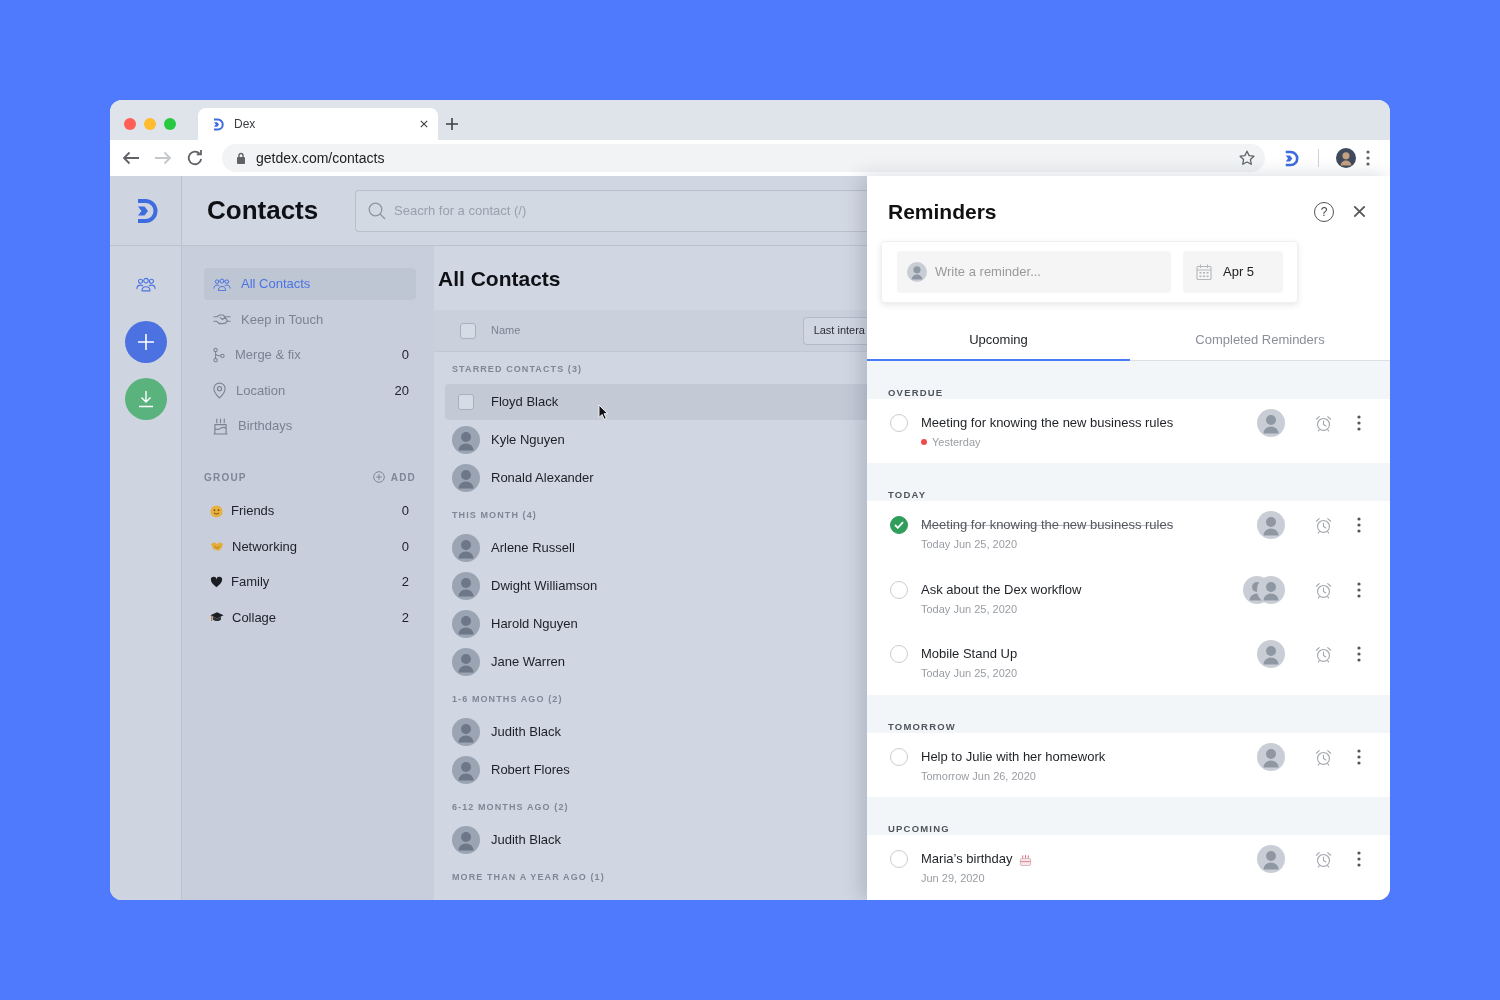  Describe the element at coordinates (310, 511) in the screenshot. I see `group-item: Friends 0` at that location.